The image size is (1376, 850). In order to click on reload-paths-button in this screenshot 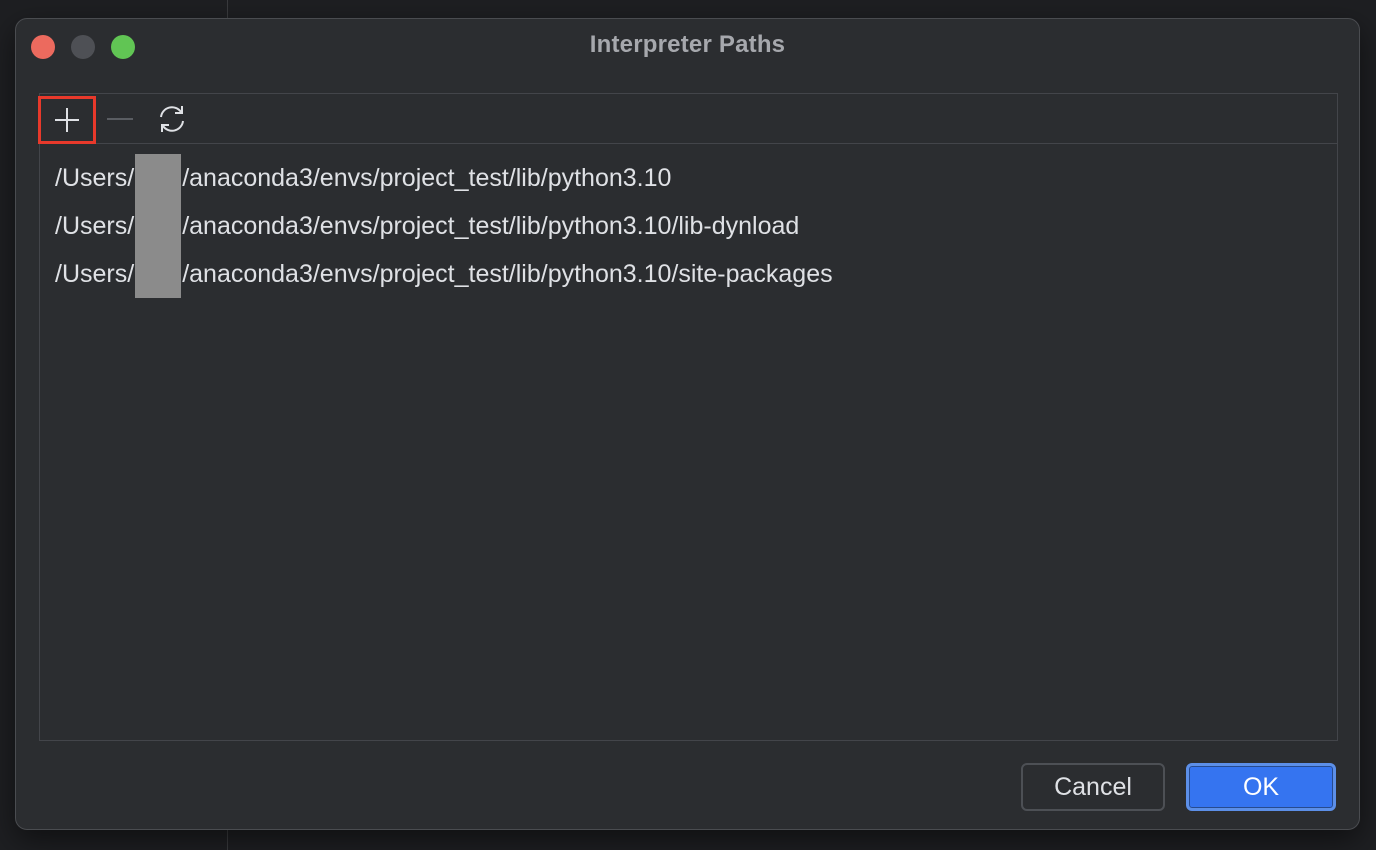, I will do `click(172, 119)`.